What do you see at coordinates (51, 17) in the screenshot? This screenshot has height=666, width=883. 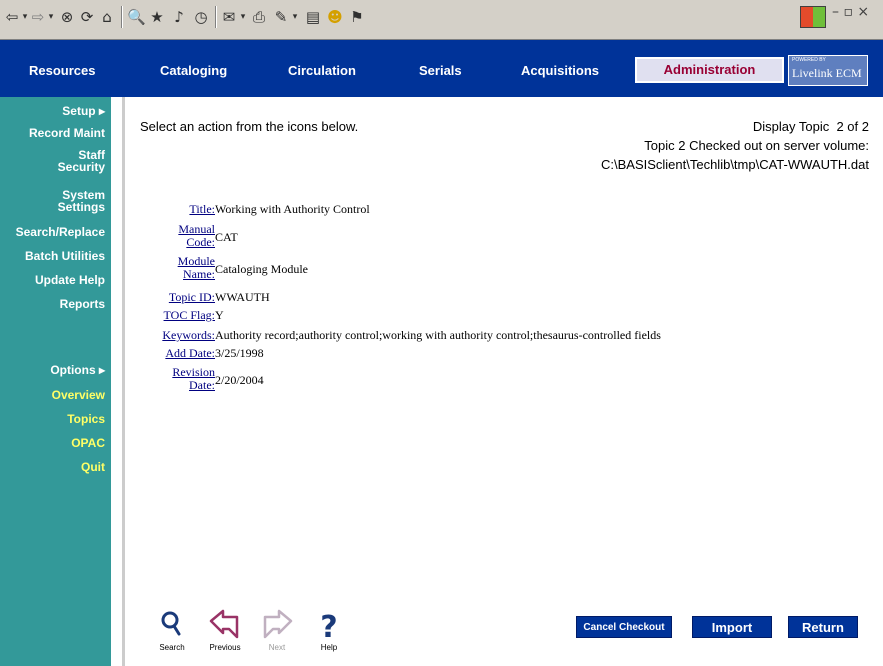 I see `forward-dropdown-icon: ▾` at bounding box center [51, 17].